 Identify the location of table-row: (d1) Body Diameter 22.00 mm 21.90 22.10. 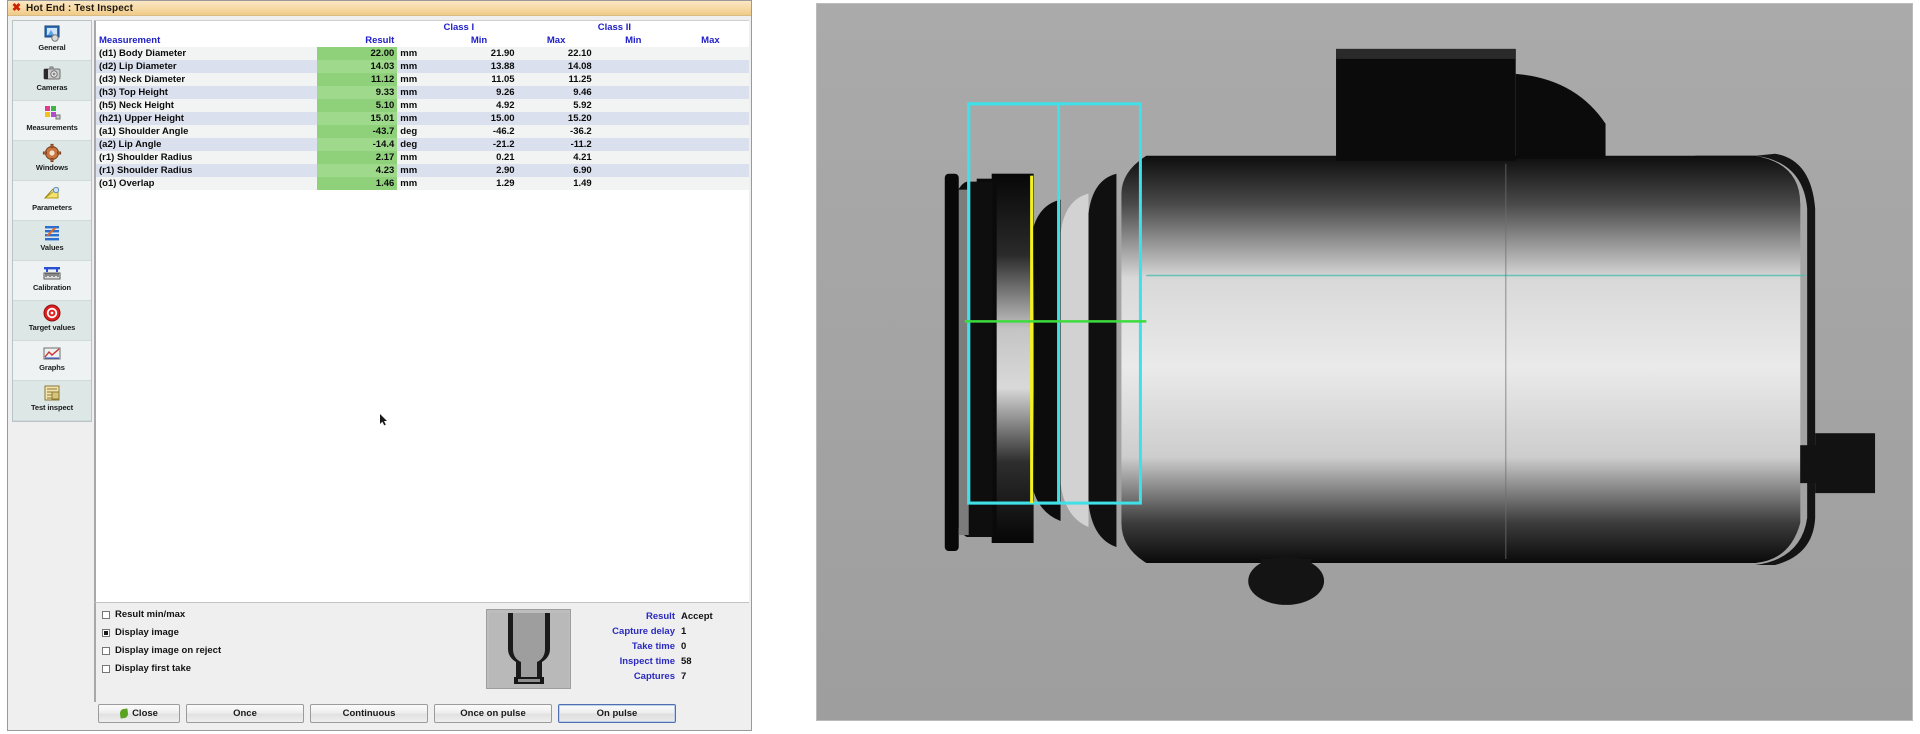
(422, 53).